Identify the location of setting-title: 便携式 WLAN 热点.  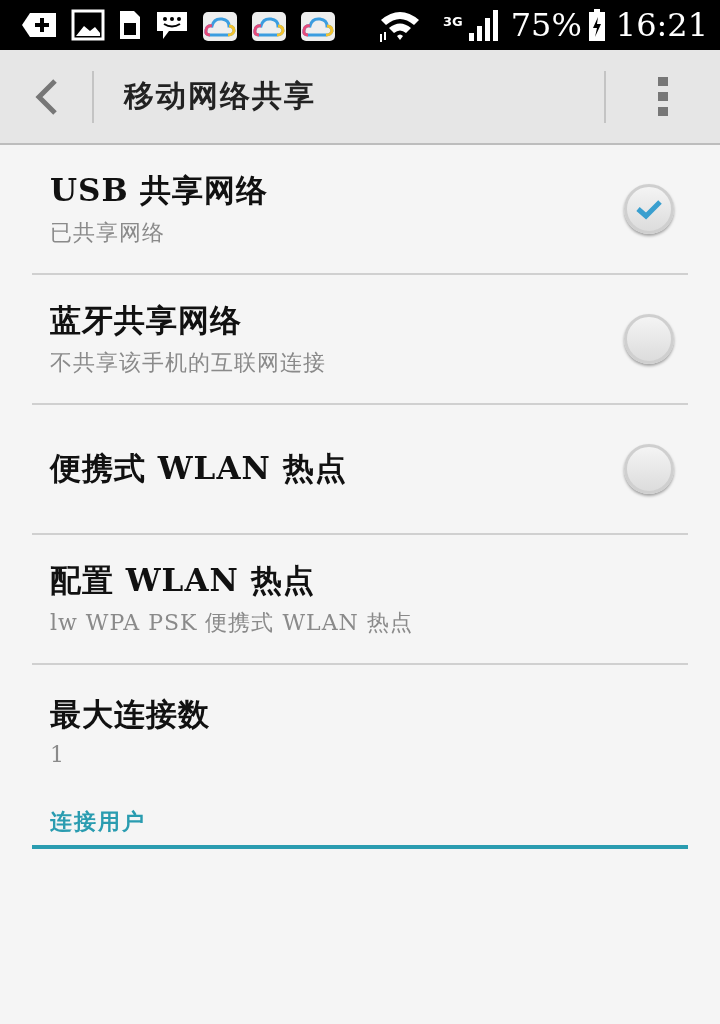
(198, 468).